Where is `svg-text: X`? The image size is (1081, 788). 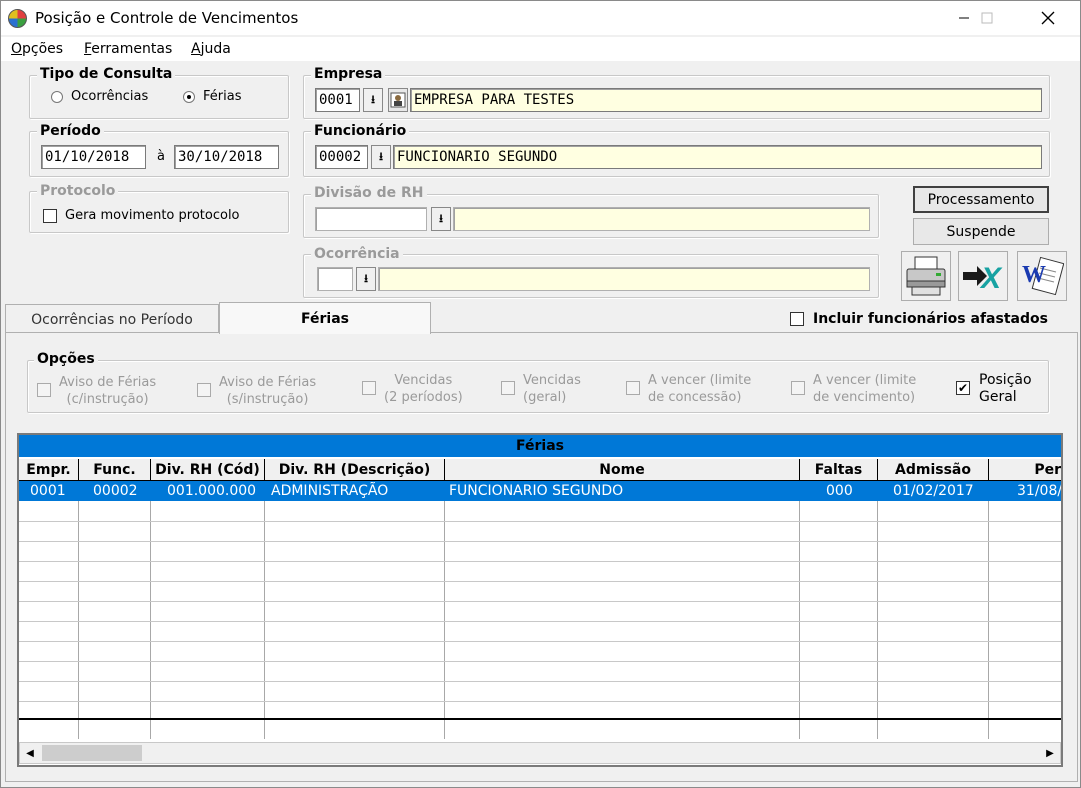 svg-text: X is located at coordinates (991, 278).